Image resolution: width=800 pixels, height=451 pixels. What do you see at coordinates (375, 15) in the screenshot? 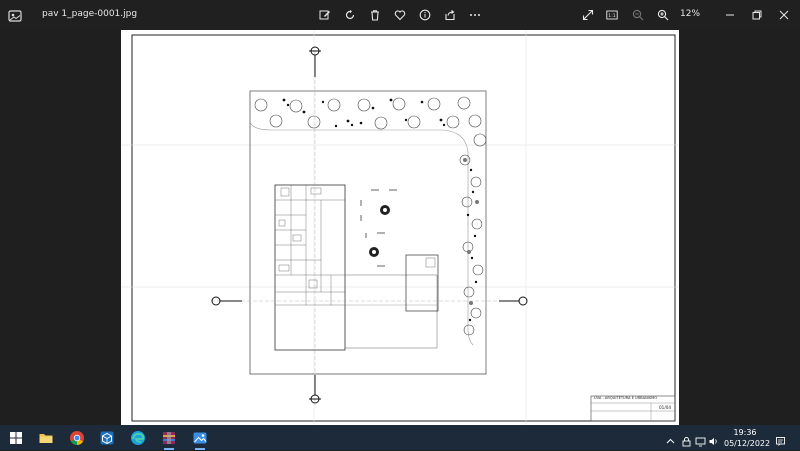
I see `delete-icon` at bounding box center [375, 15].